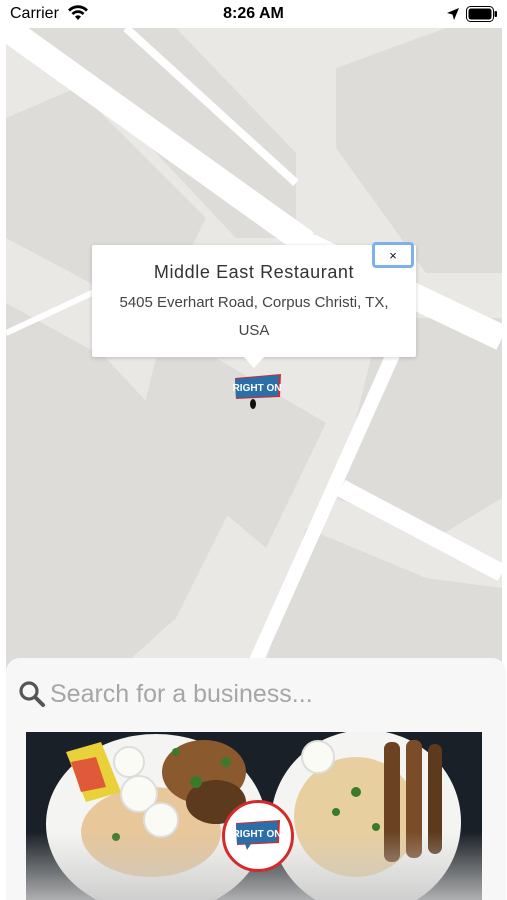 Image resolution: width=507 pixels, height=900 pixels. I want to click on search-input, so click(265, 694).